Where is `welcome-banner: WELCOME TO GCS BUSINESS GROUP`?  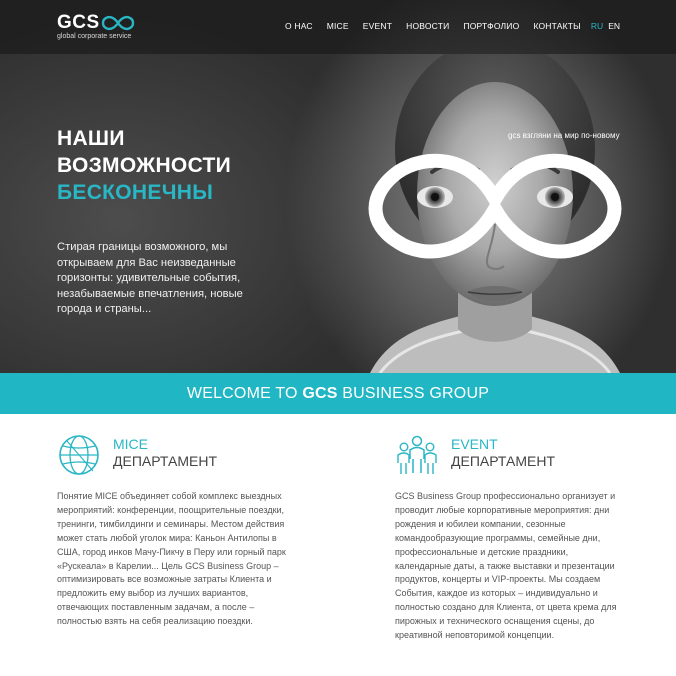 welcome-banner: WELCOME TO GCS BUSINESS GROUP is located at coordinates (338, 393).